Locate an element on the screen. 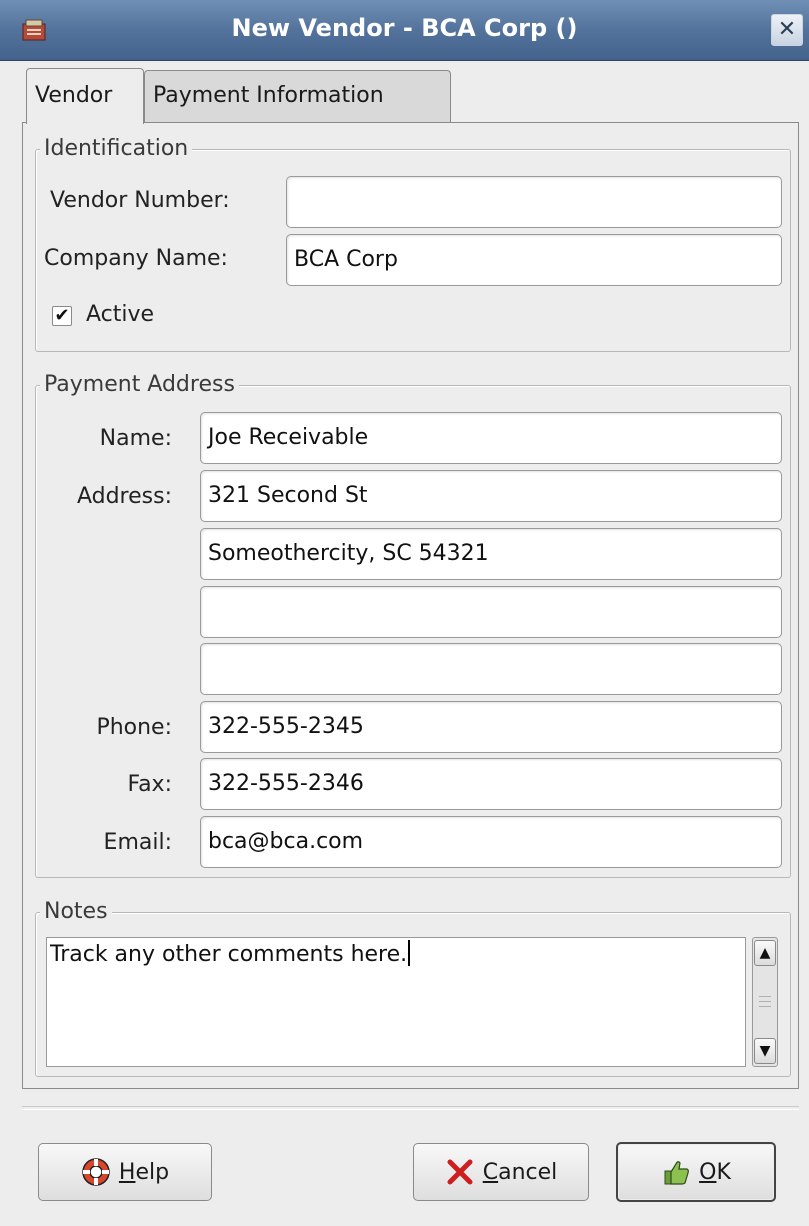  payment-address-legend: Payment Address is located at coordinates (139, 385).